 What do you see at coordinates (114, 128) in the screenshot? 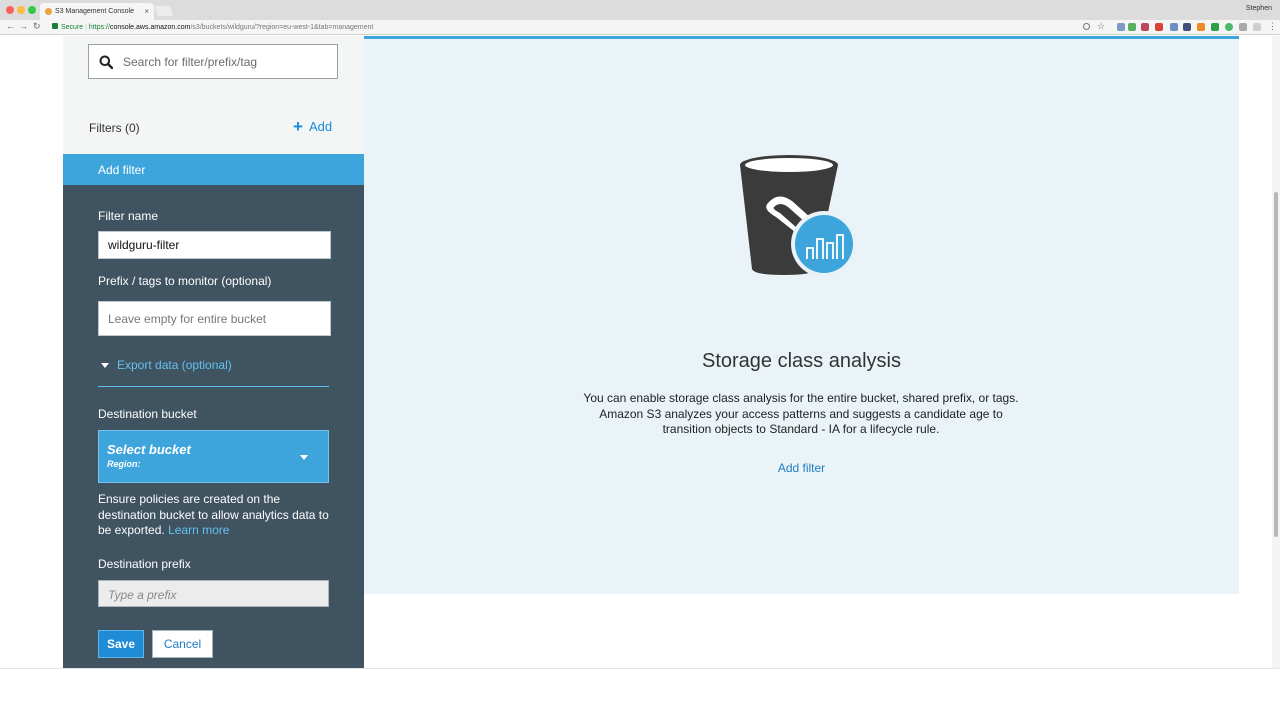
I see `filters-count-label: Filters (0)` at bounding box center [114, 128].